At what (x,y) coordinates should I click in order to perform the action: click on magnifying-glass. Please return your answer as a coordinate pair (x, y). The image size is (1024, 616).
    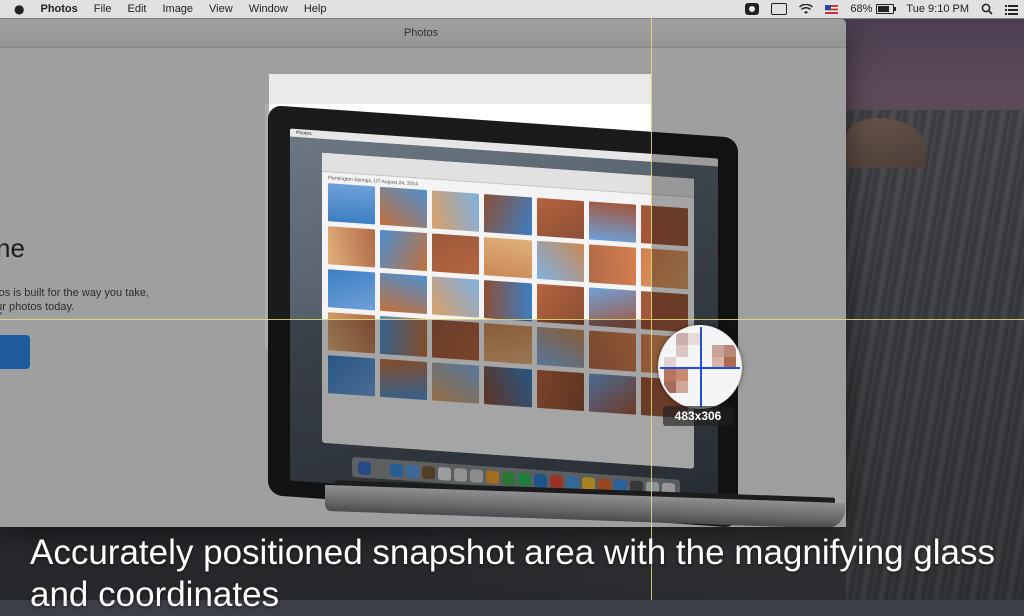
    Looking at the image, I should click on (700, 367).